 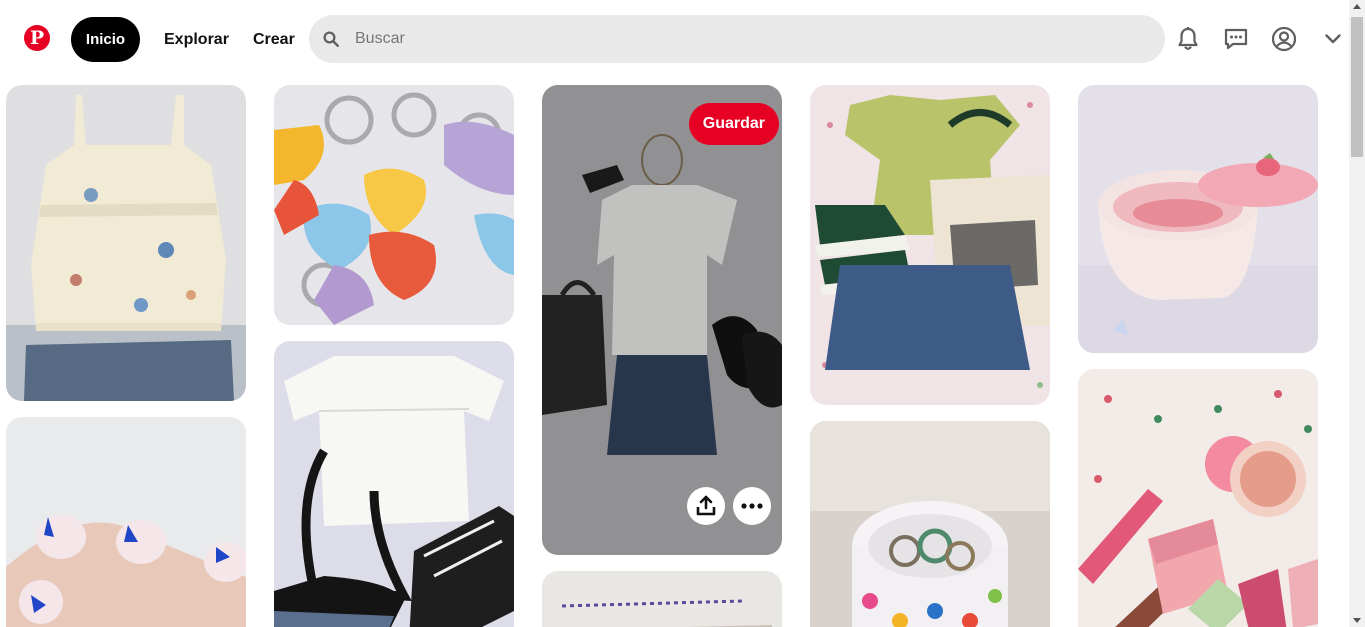 I want to click on user-circle-icon, so click(x=1284, y=39).